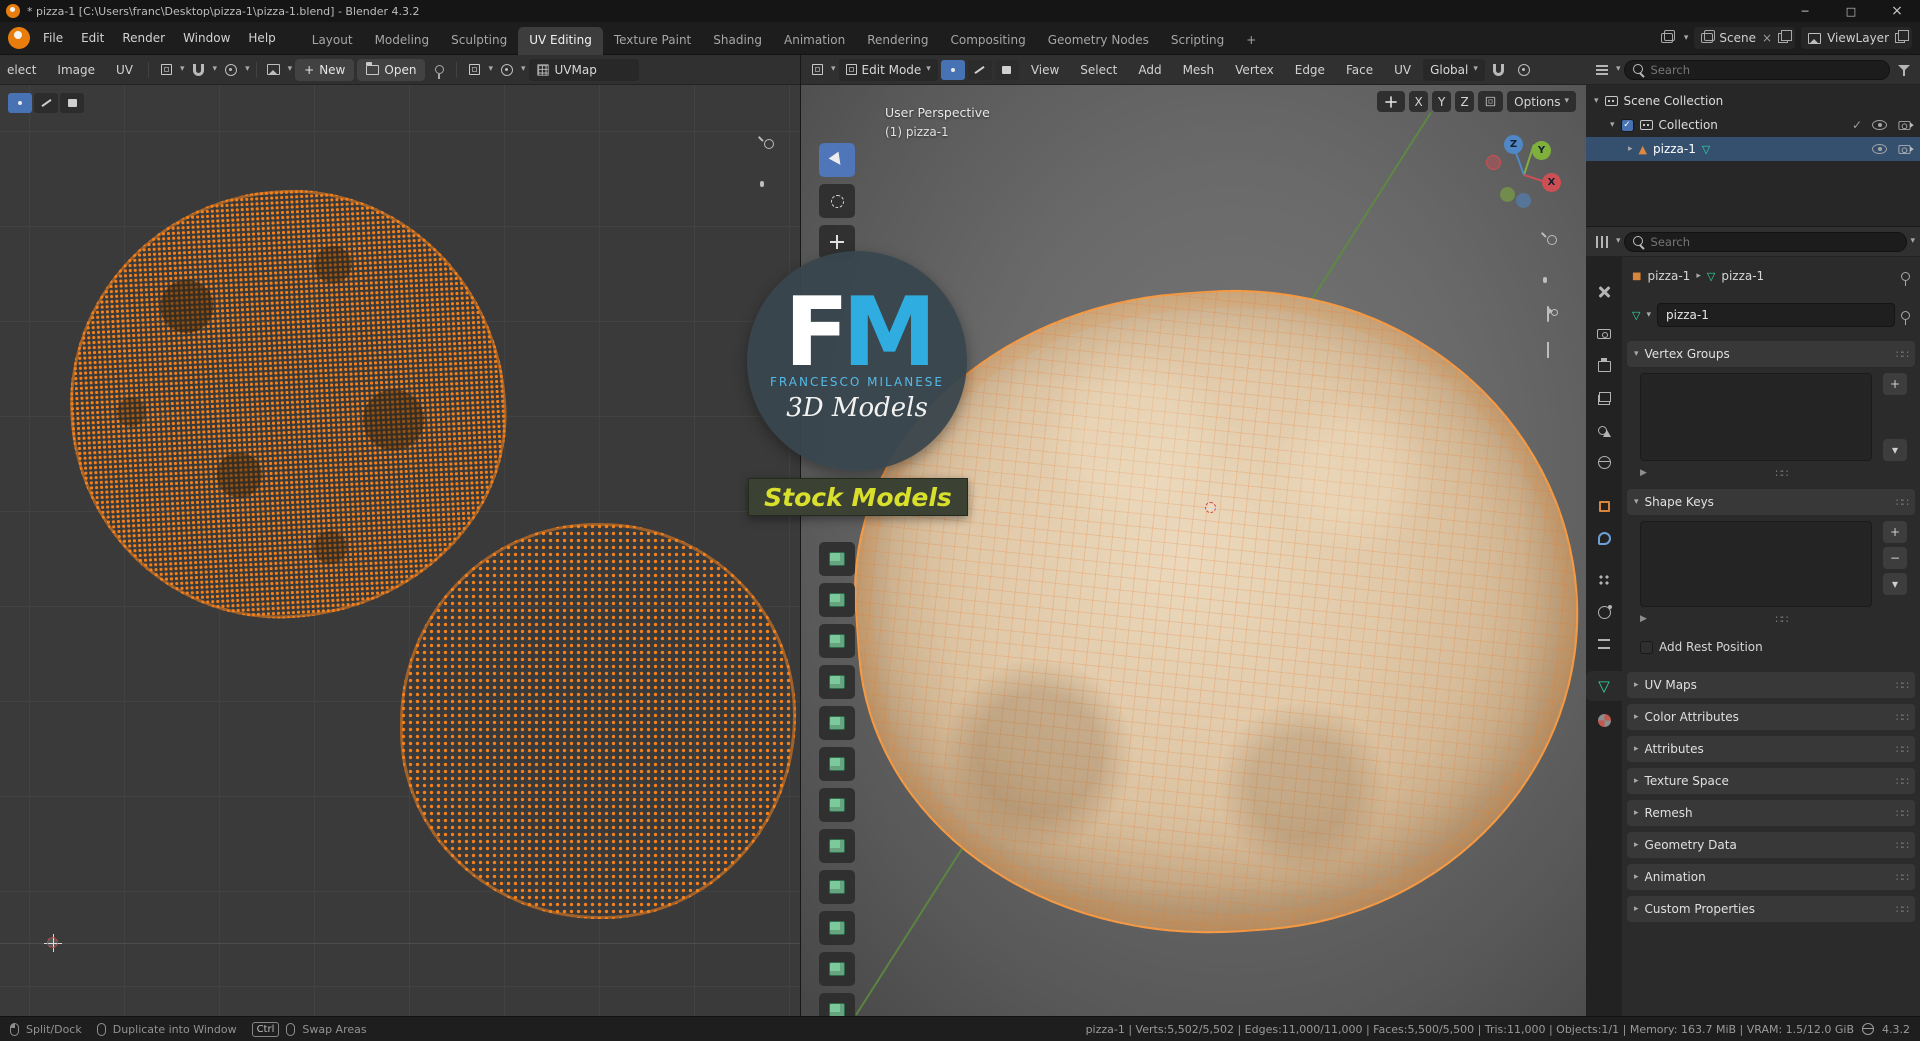 This screenshot has height=1041, width=1920. Describe the element at coordinates (1211, 508) in the screenshot. I see `3d-cursor` at that location.